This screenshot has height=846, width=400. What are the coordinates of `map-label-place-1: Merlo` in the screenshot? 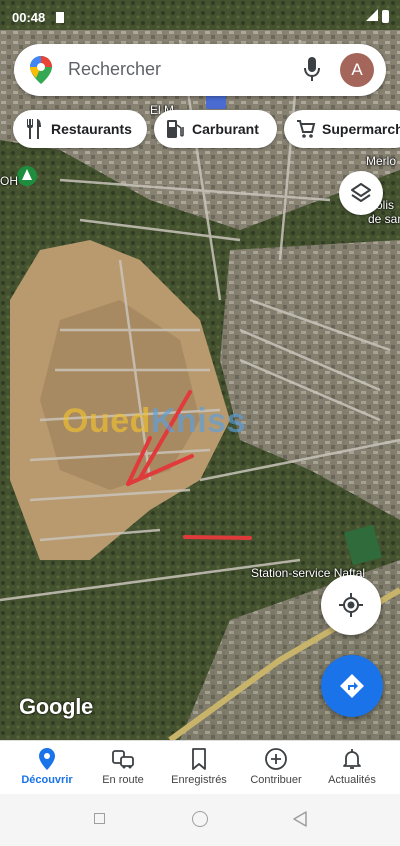 It's located at (381, 161).